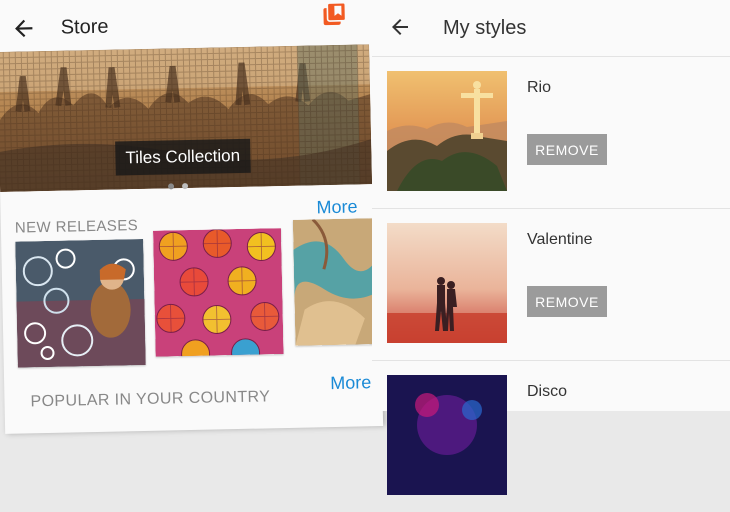 This screenshot has height=512, width=730. What do you see at coordinates (560, 239) in the screenshot?
I see `style-name: Valentine` at bounding box center [560, 239].